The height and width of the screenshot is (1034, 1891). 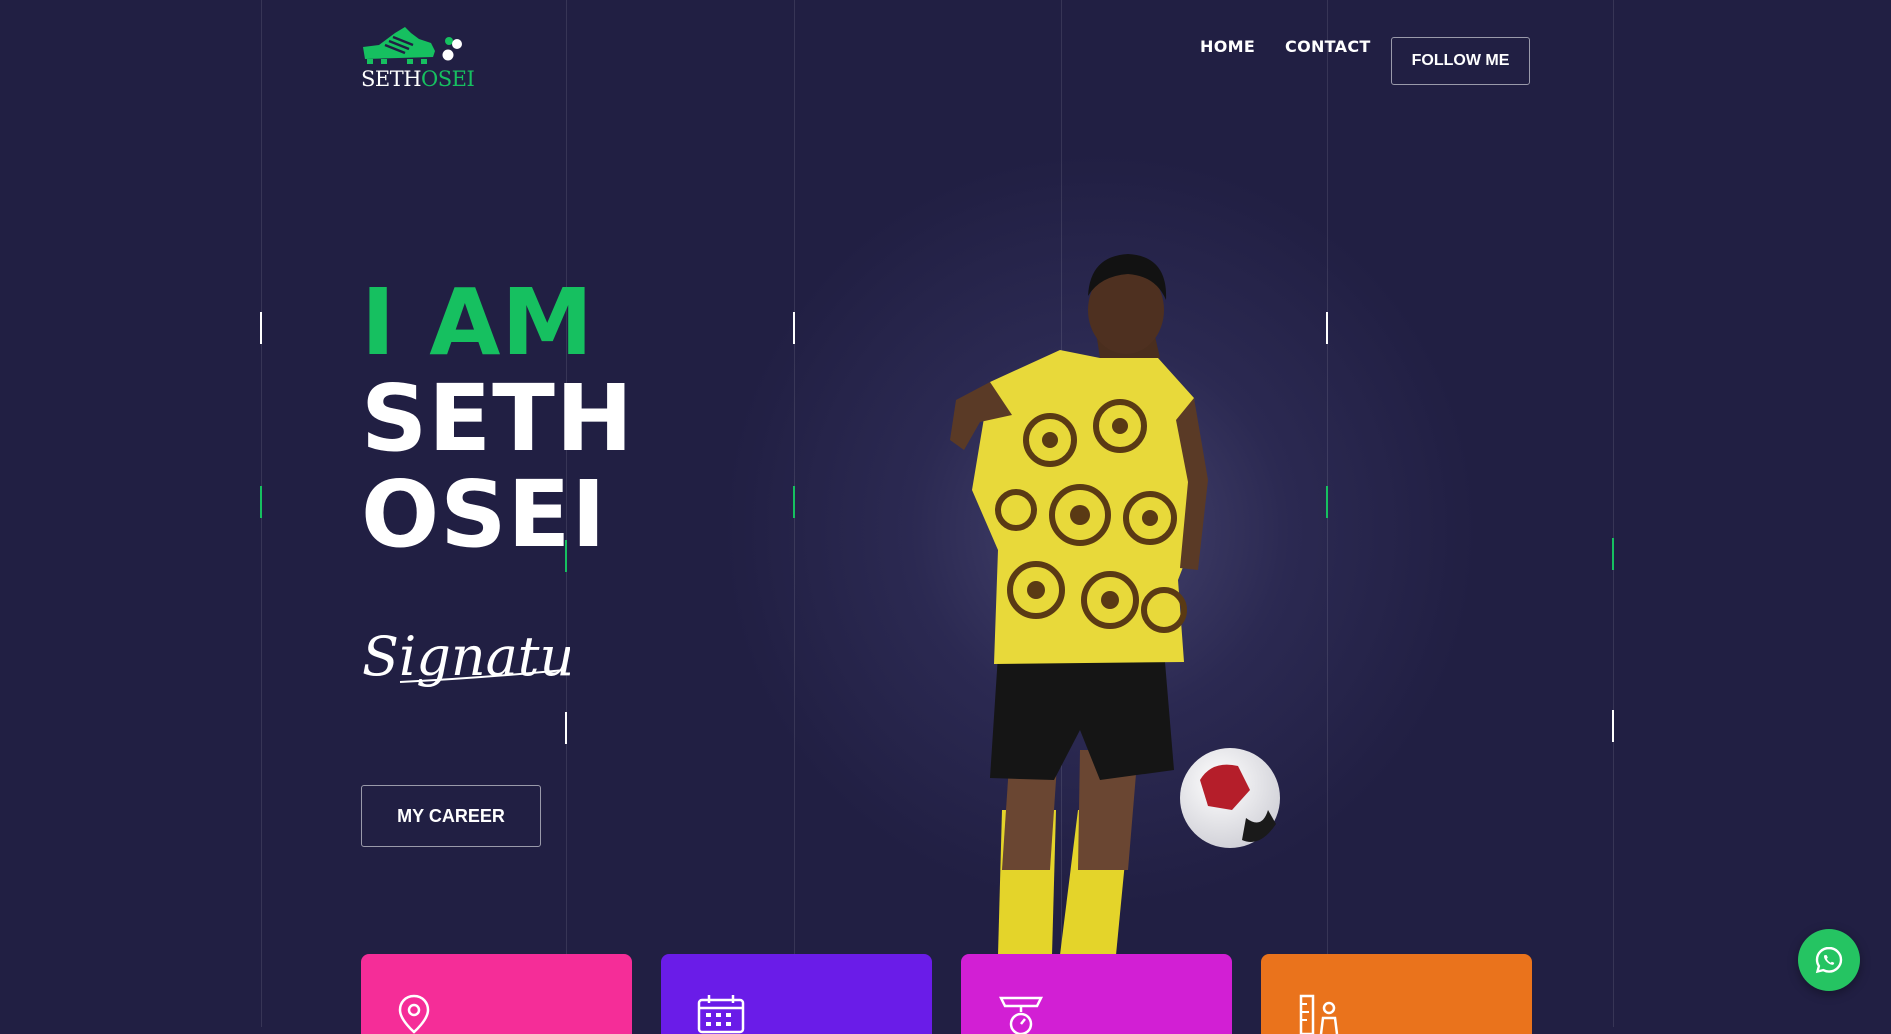 I want to click on weighing-scale-icon, so click(x=1021, y=1015).